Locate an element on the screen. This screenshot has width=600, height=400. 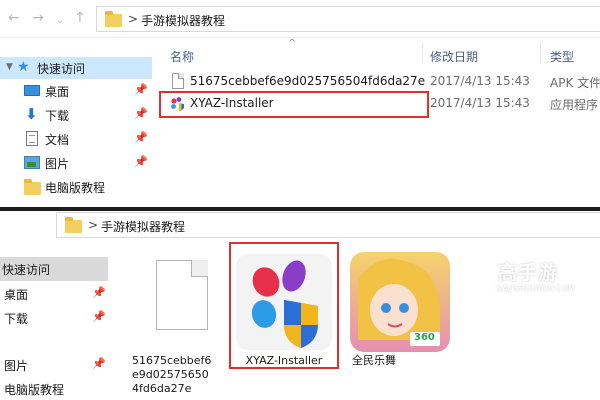
file-type: 应用程序 is located at coordinates (574, 105).